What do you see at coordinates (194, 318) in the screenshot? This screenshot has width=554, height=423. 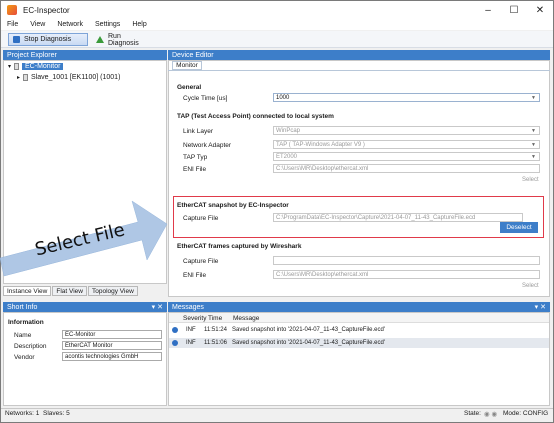 I see `col-severity: Severity` at bounding box center [194, 318].